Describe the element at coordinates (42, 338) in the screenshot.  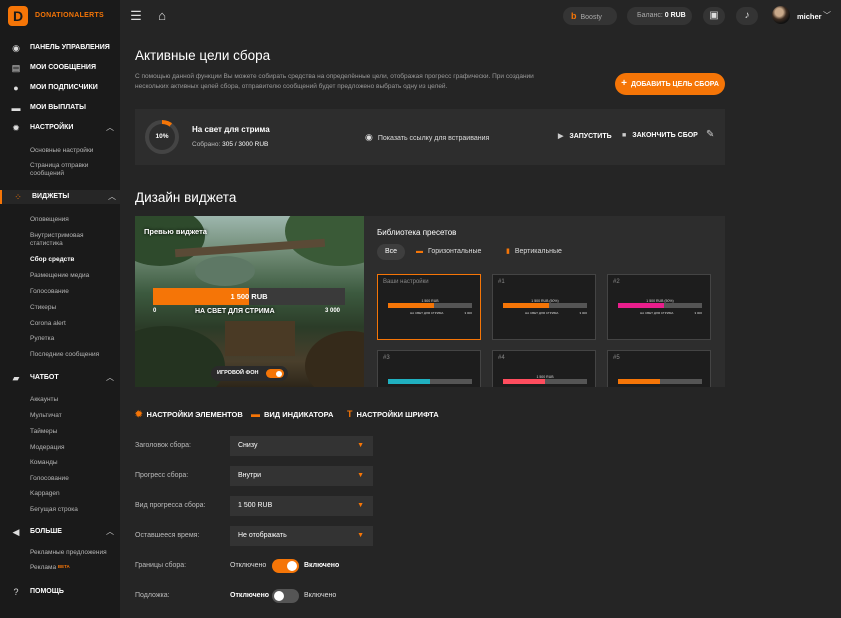
I see `sidebar-subitem-roulette: Рулетка` at that location.